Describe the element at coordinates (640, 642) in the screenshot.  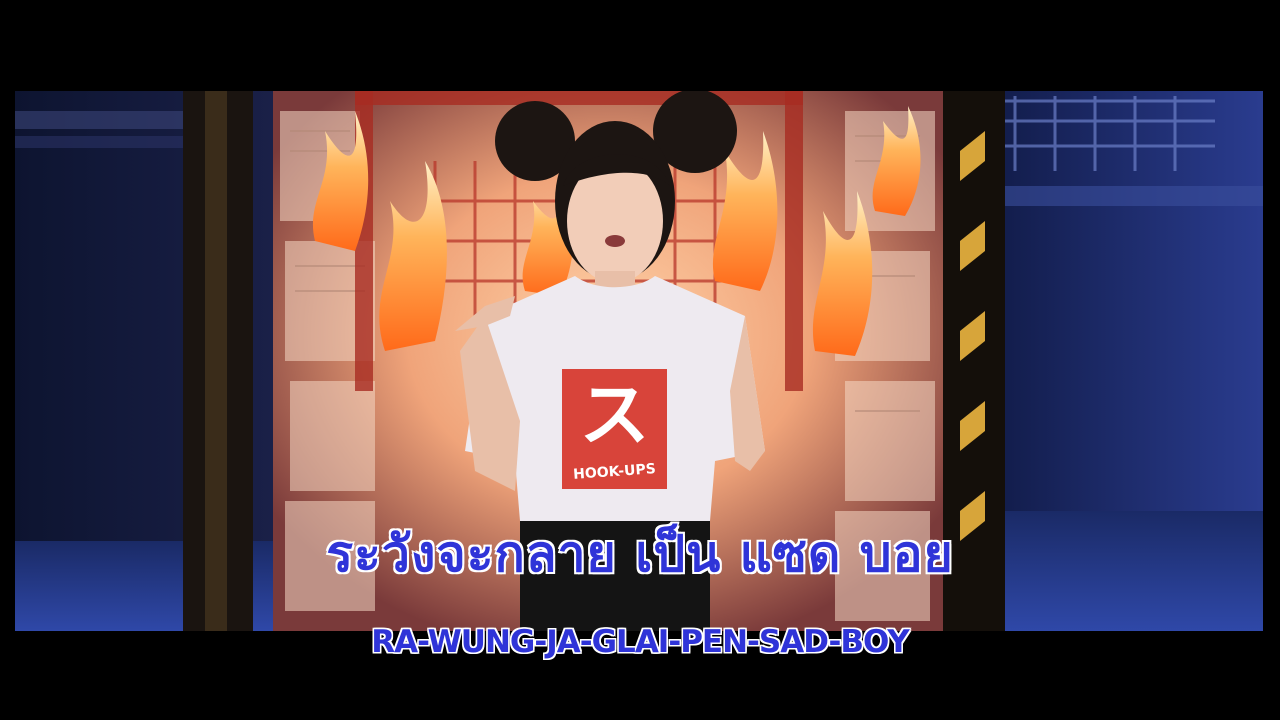
I see `karaoke-lyric-romanized: RA-WUNG-JA-GLAI-PEN-SAD-BOY` at that location.